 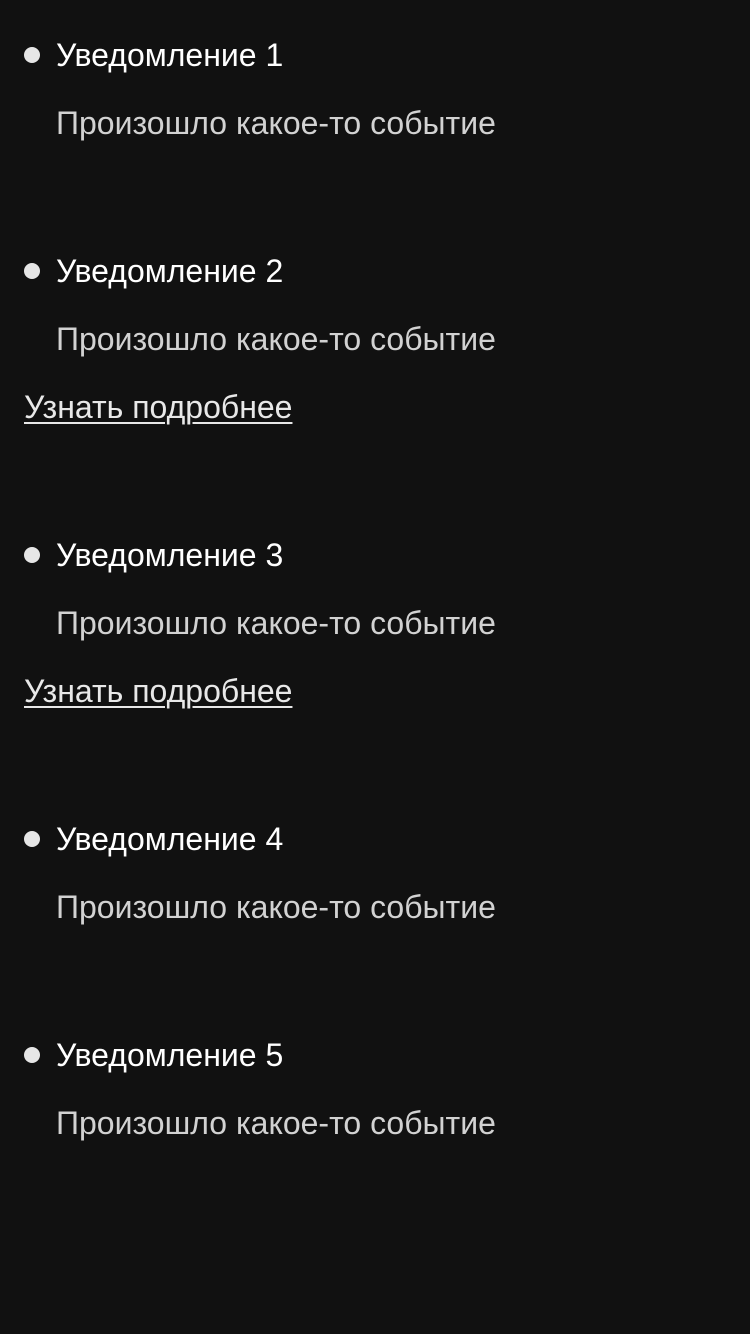 I want to click on notification-title: Уведомление 2, so click(x=170, y=271).